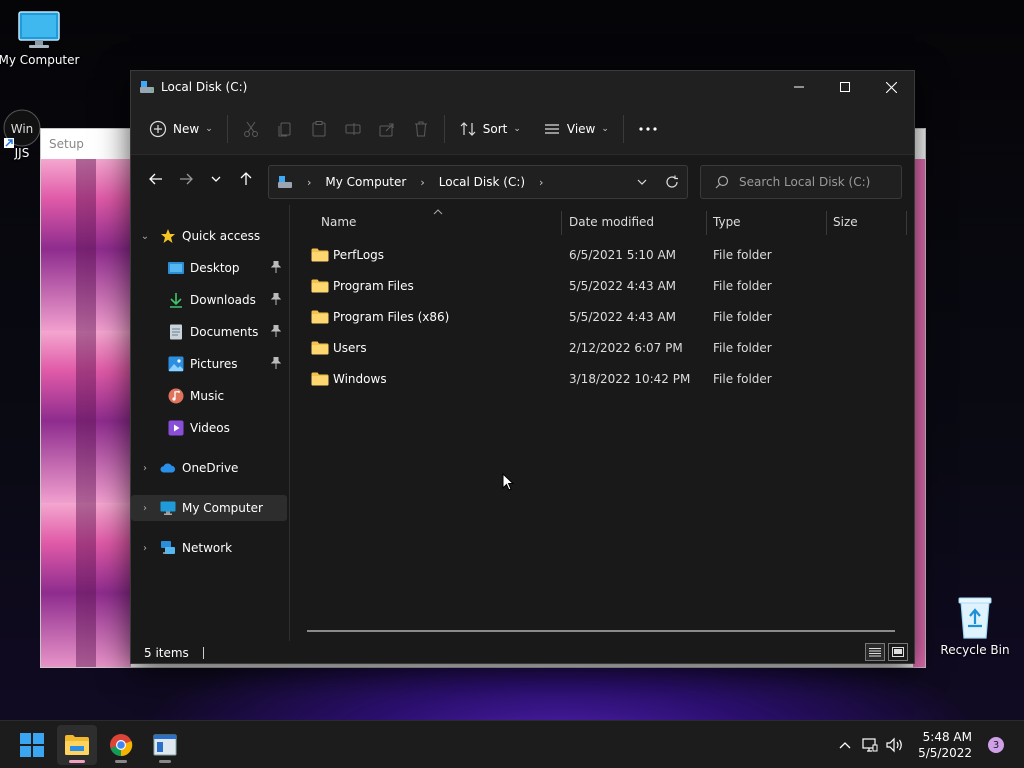 The image size is (1024, 768). I want to click on share-button, so click(387, 129).